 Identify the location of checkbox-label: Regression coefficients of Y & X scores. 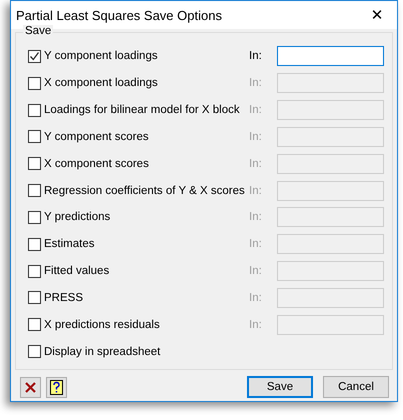
(145, 190).